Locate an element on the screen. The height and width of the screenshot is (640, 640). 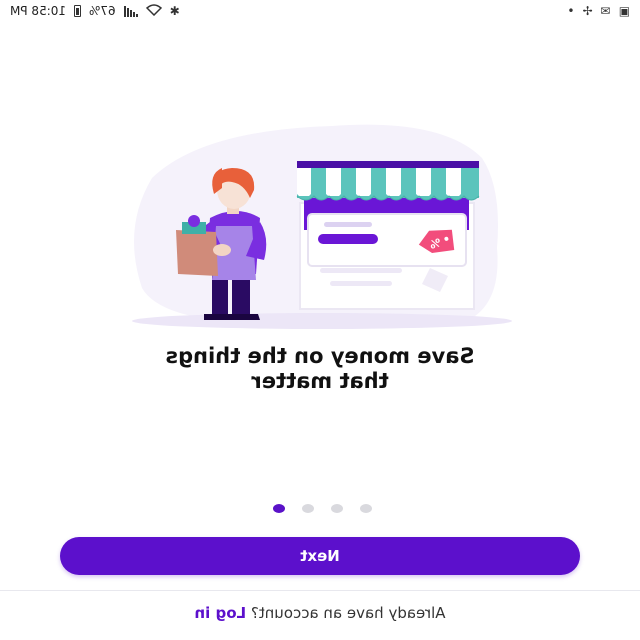
next-button: Next is located at coordinates (320, 556).